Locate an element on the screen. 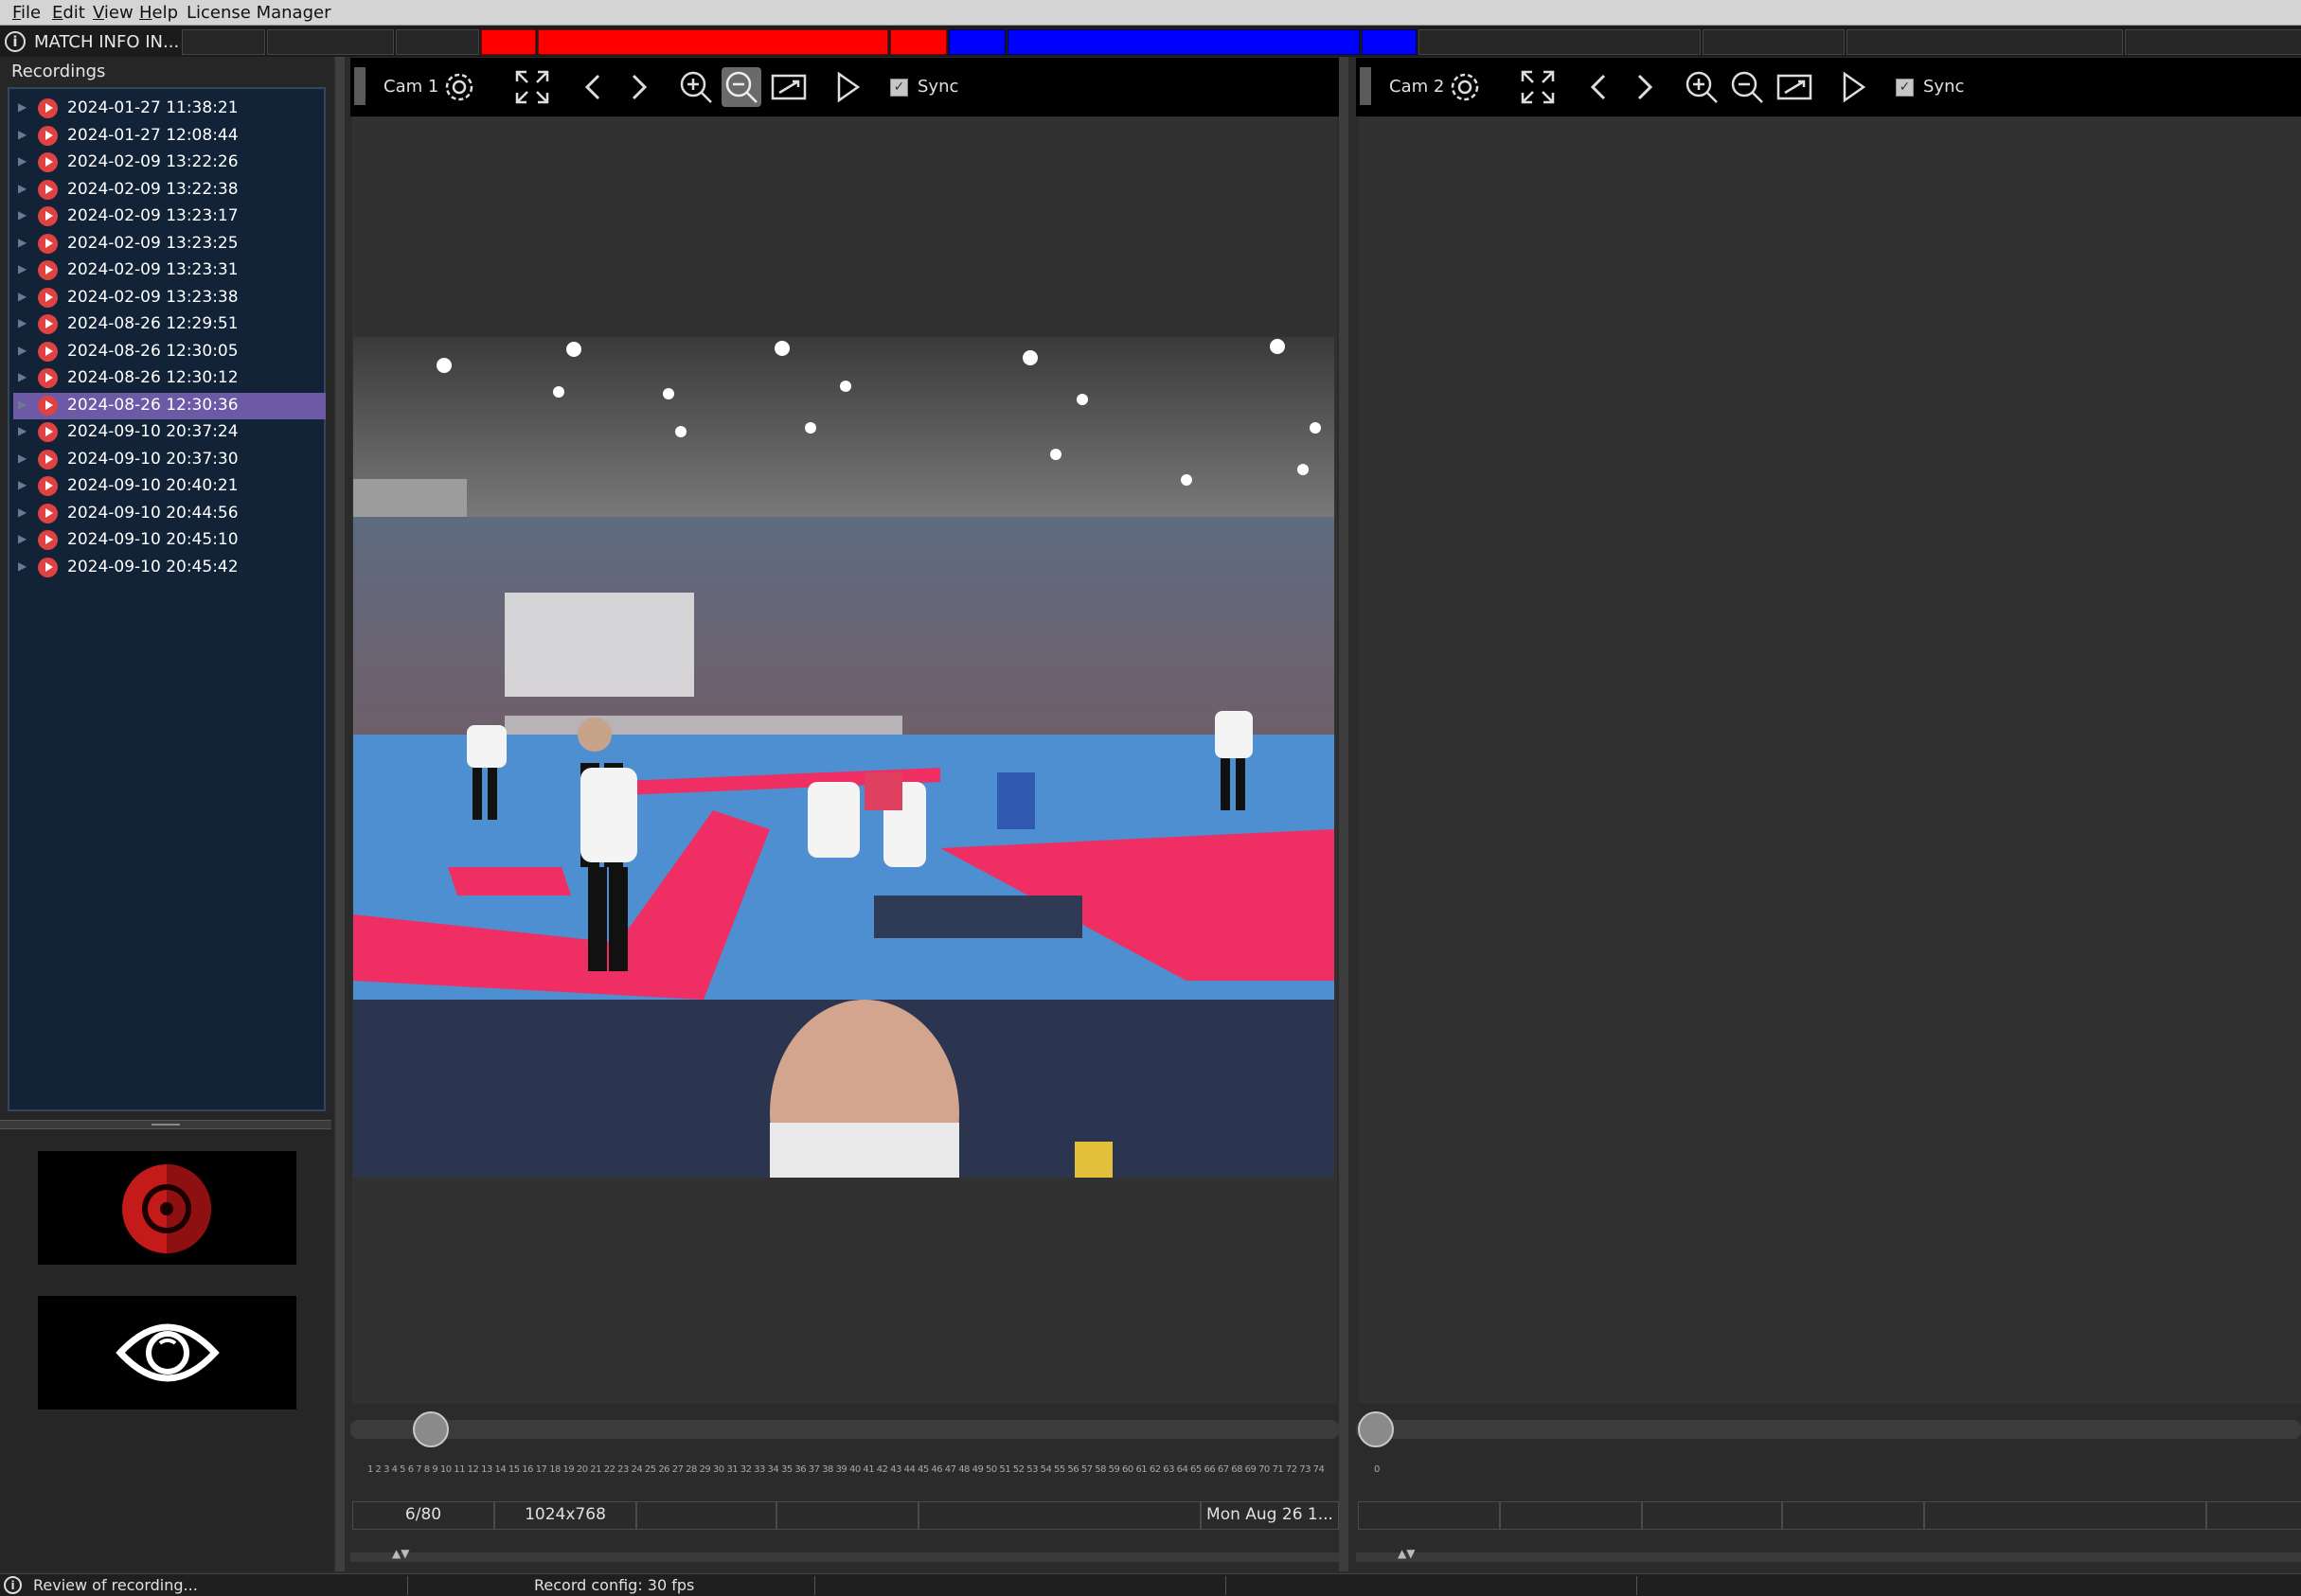 This screenshot has width=2301, height=1596. left-splitter is located at coordinates (340, 814).